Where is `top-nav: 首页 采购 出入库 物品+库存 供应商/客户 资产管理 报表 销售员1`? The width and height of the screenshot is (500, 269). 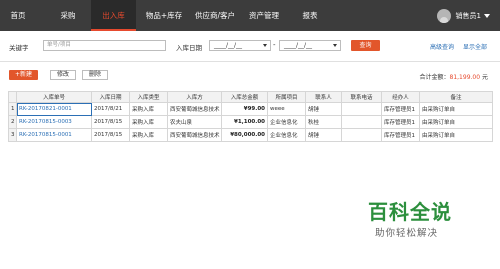
top-nav: 首页 采购 出入库 物品+库存 供应商/客户 资产管理 报表 销售员1 is located at coordinates (250, 15).